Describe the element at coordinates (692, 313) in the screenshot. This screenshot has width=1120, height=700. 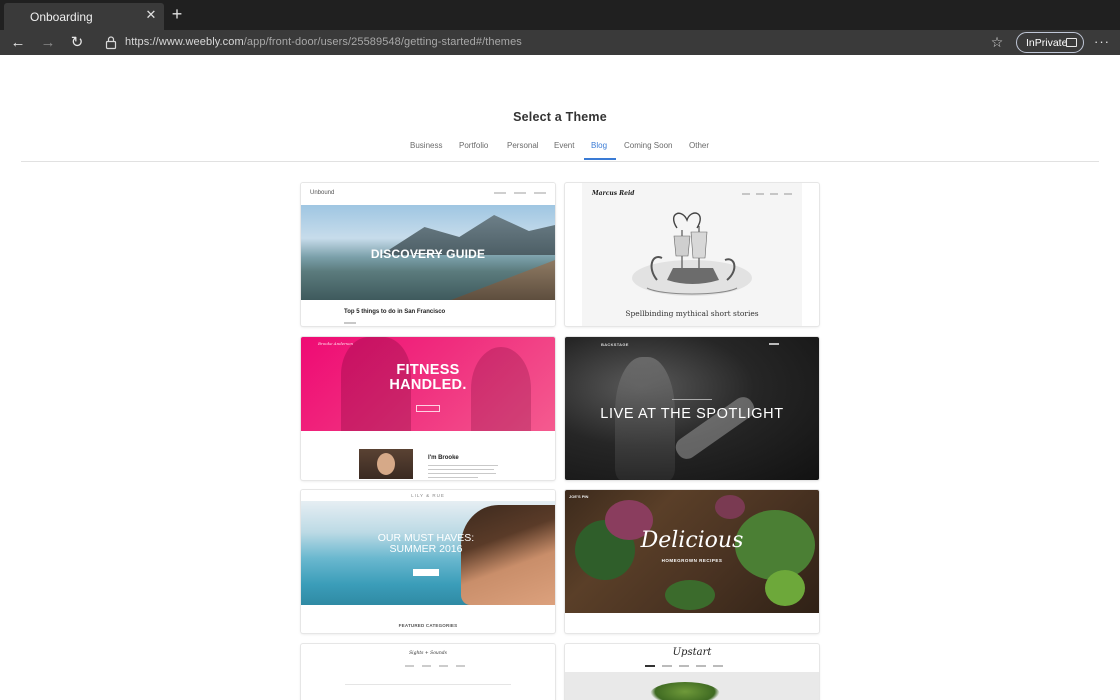
I see `theme-caption: Spellbinding mythical short stories` at that location.